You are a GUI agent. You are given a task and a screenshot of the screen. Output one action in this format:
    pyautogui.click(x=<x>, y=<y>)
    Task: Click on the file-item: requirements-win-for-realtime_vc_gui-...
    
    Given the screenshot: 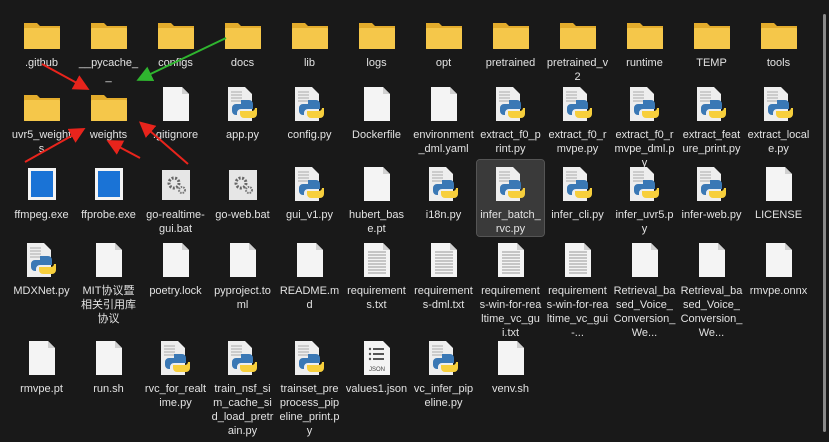 What is the action you would take?
    pyautogui.click(x=577, y=288)
    